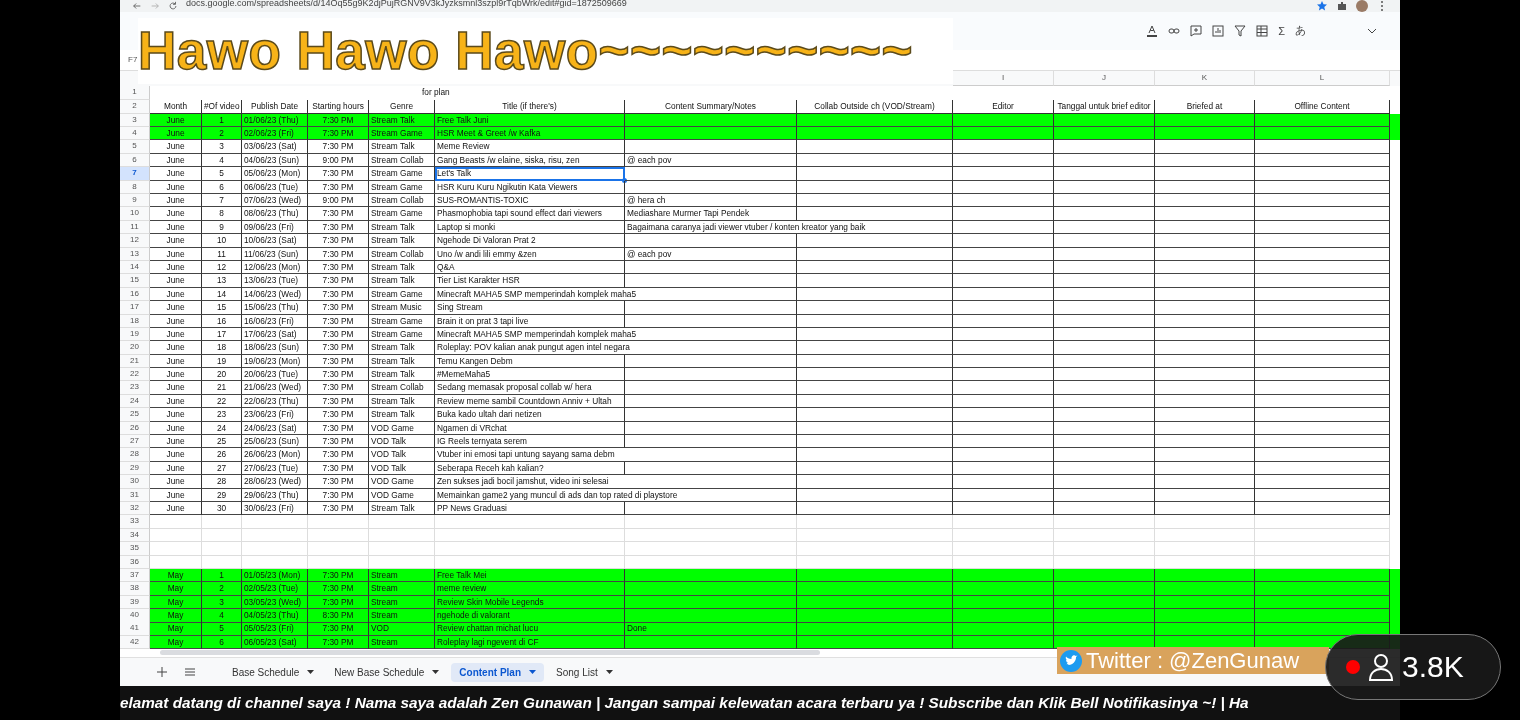 This screenshot has width=1520, height=720. I want to click on table-cell: 28, so click(222, 482).